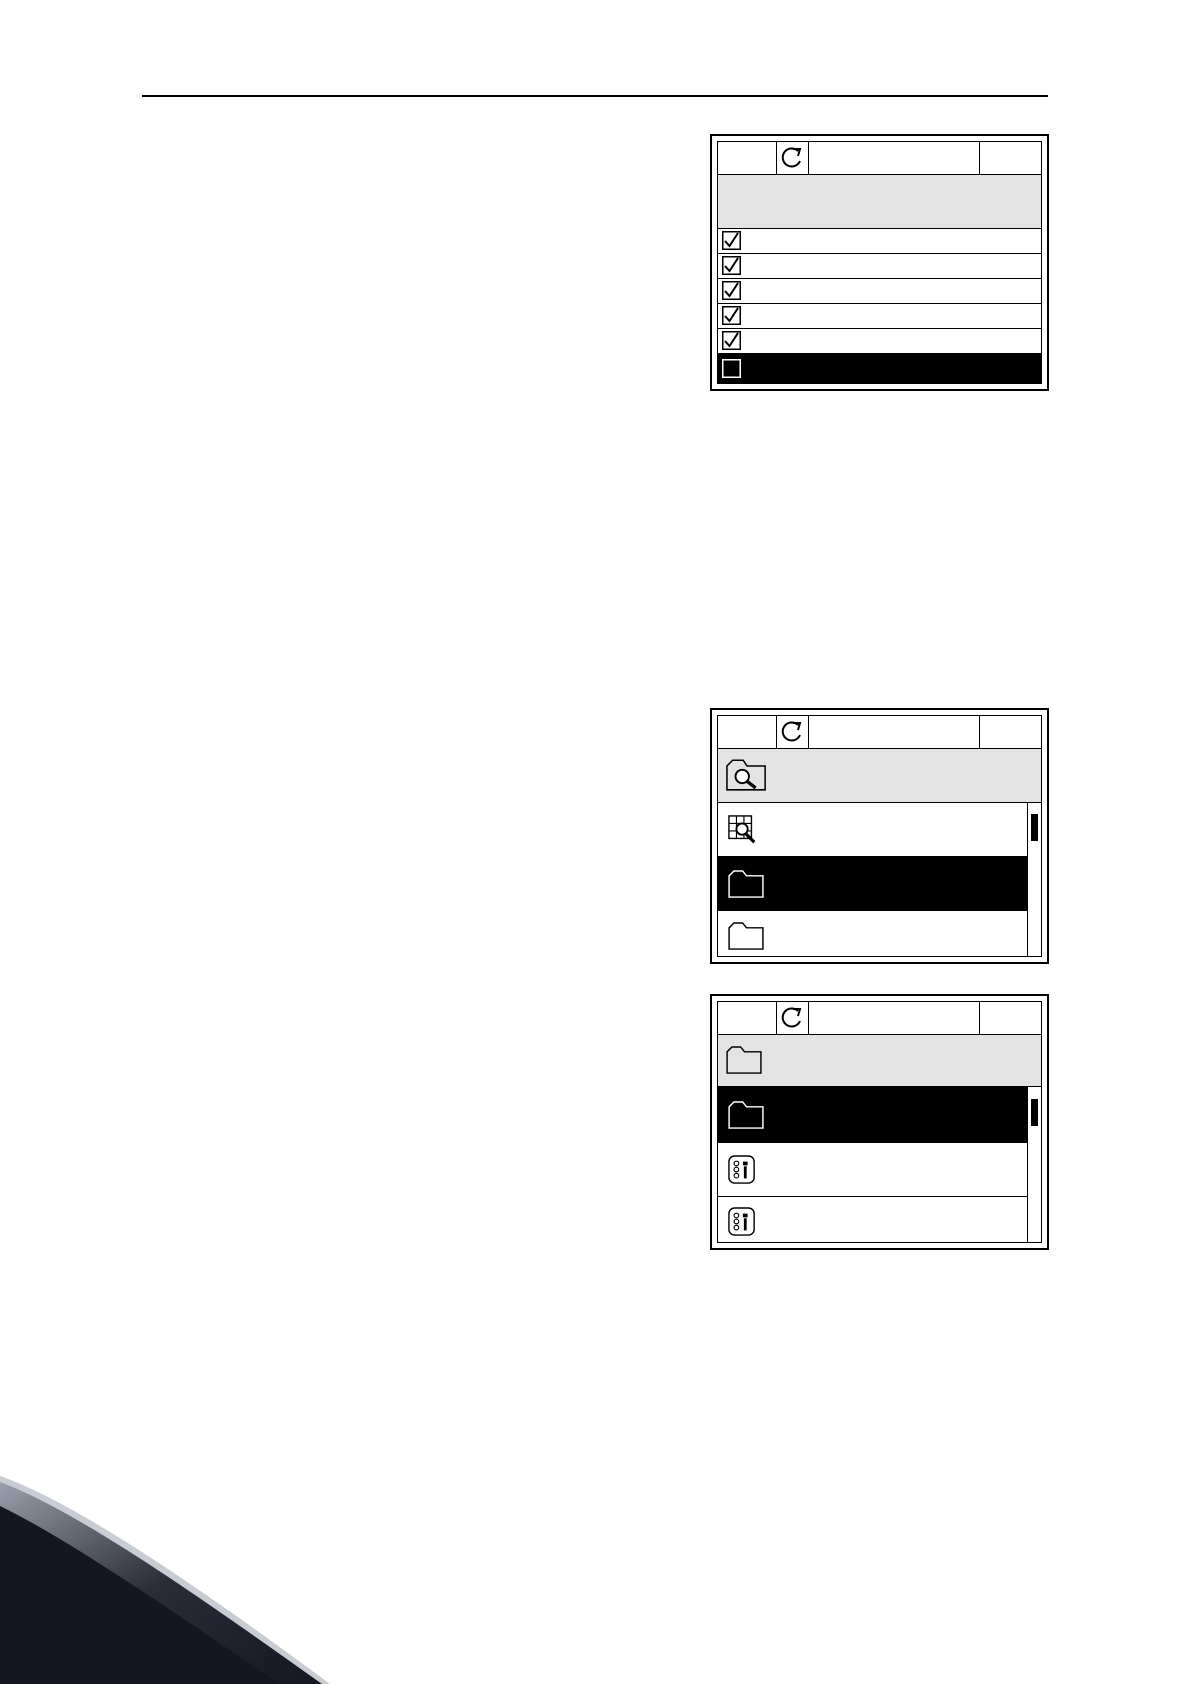  I want to click on folder-search-icon, so click(746, 775).